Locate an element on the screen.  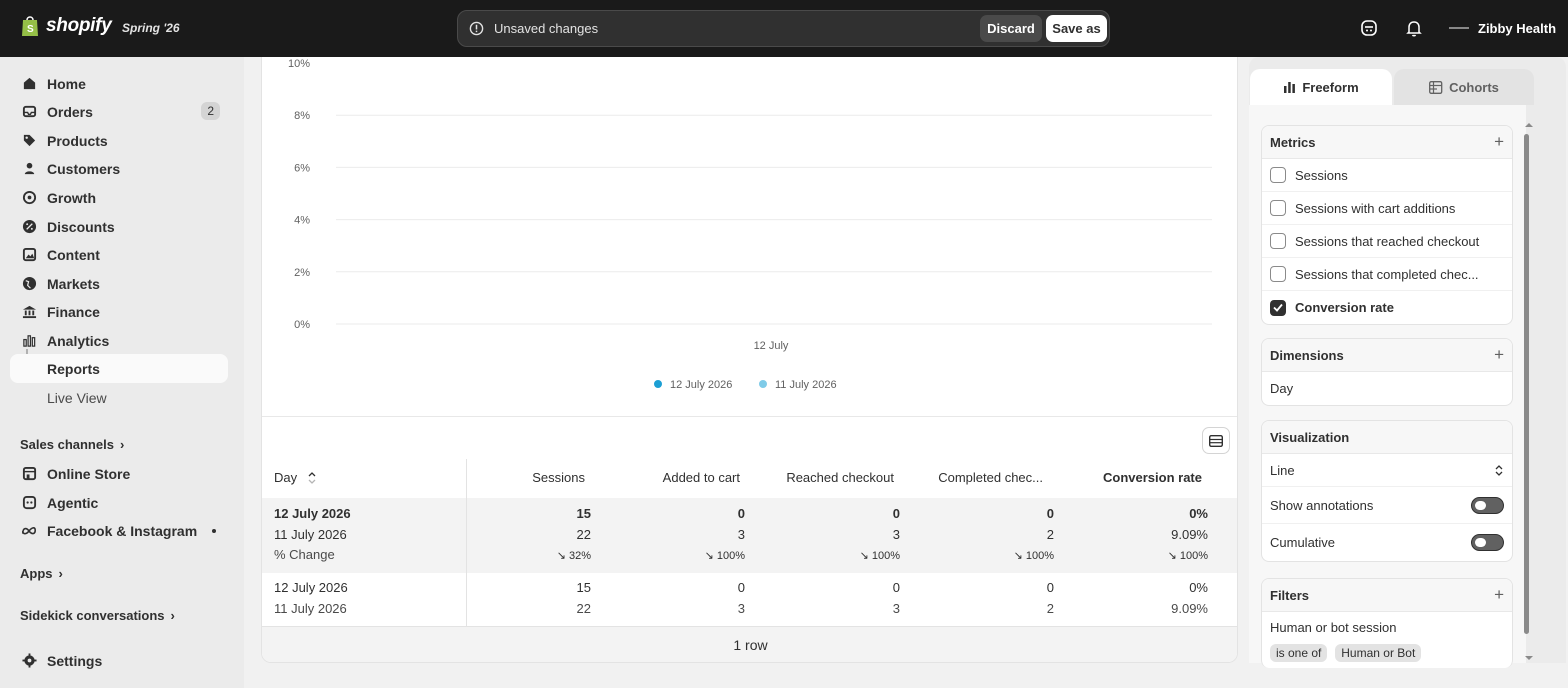
filters-title: Filters is located at coordinates (1290, 595).